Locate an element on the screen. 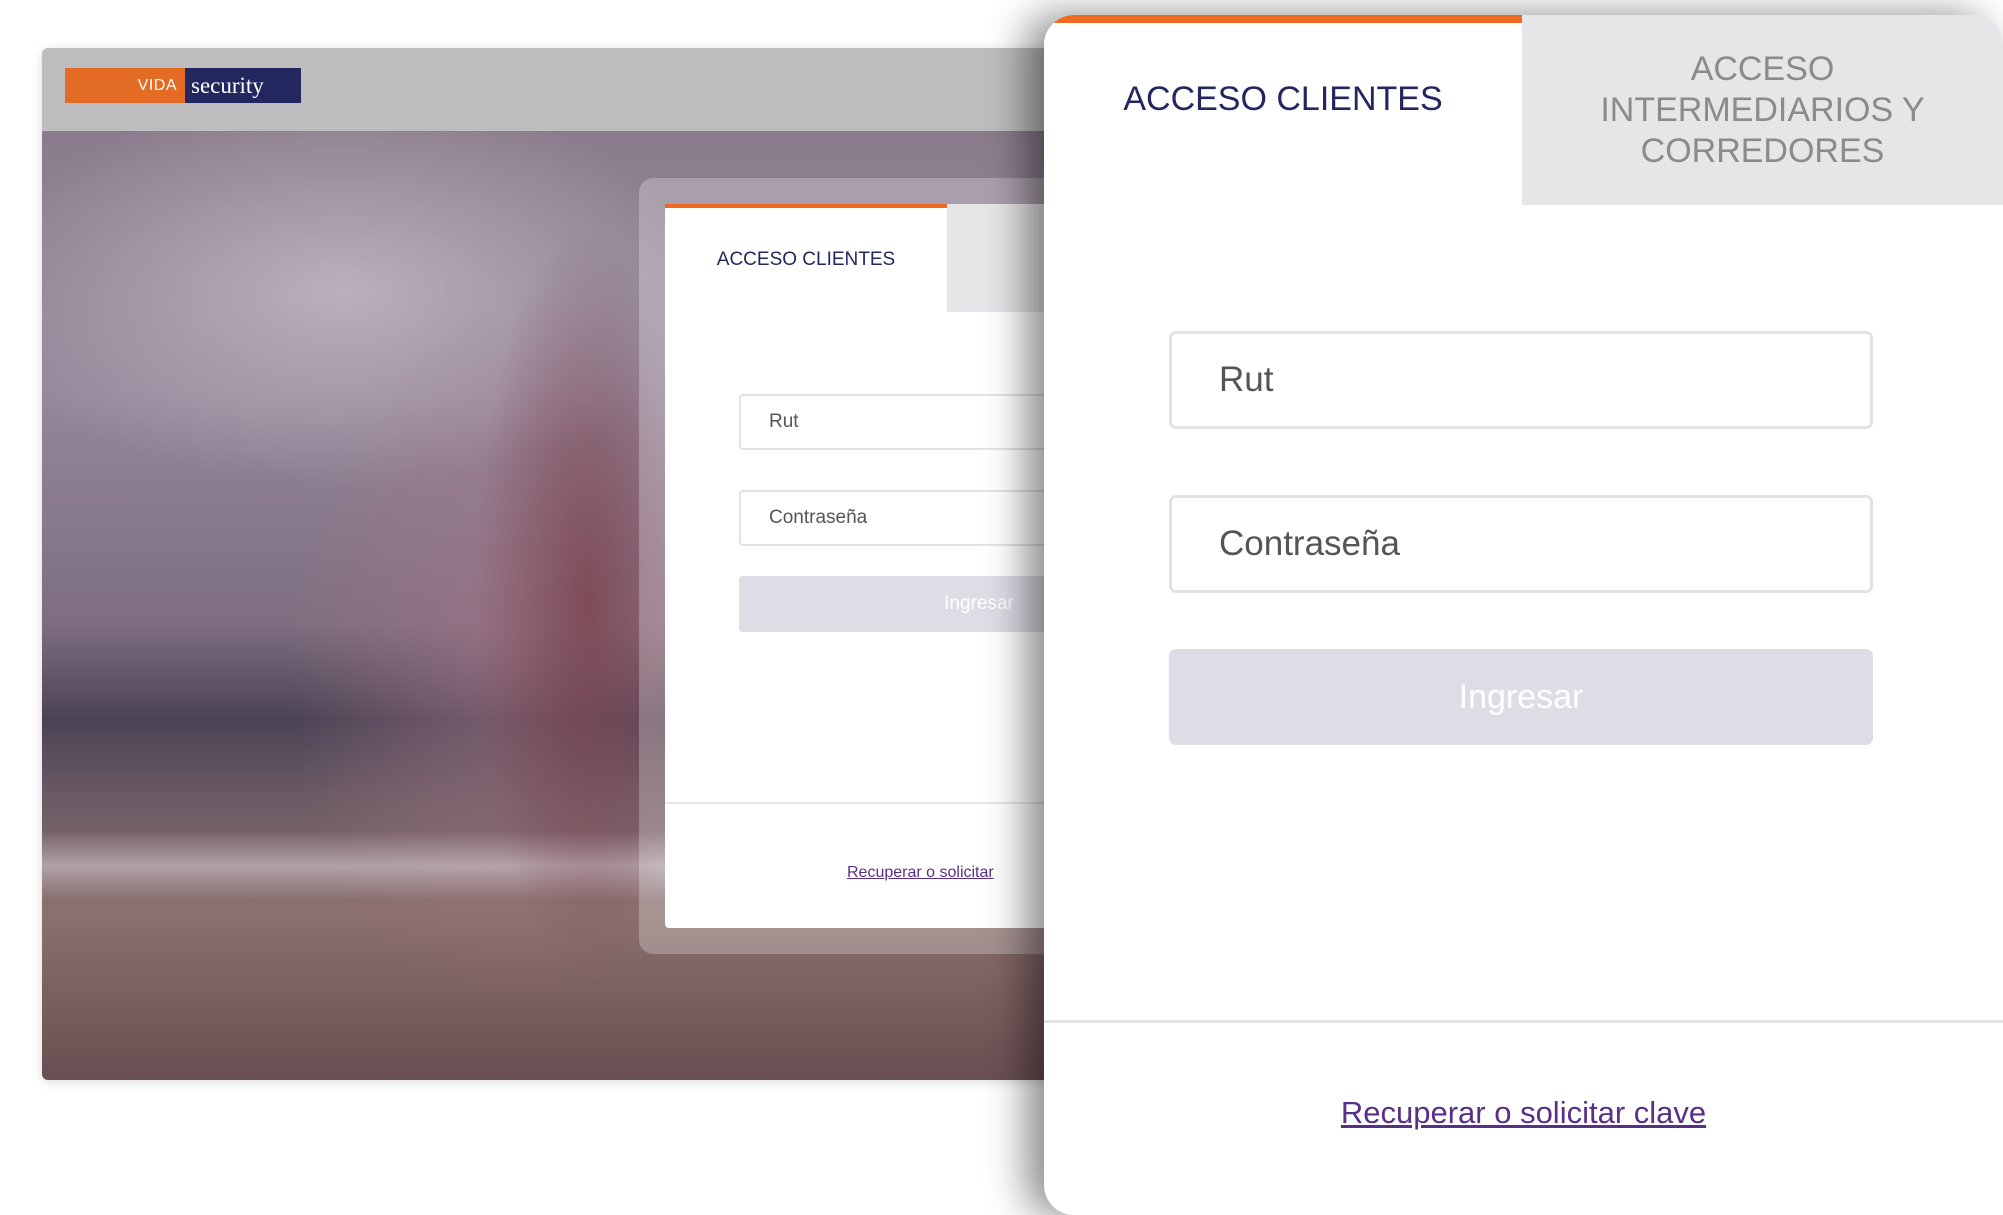 This screenshot has height=1215, width=2003. logo-vida-text: VIDA is located at coordinates (125, 85).